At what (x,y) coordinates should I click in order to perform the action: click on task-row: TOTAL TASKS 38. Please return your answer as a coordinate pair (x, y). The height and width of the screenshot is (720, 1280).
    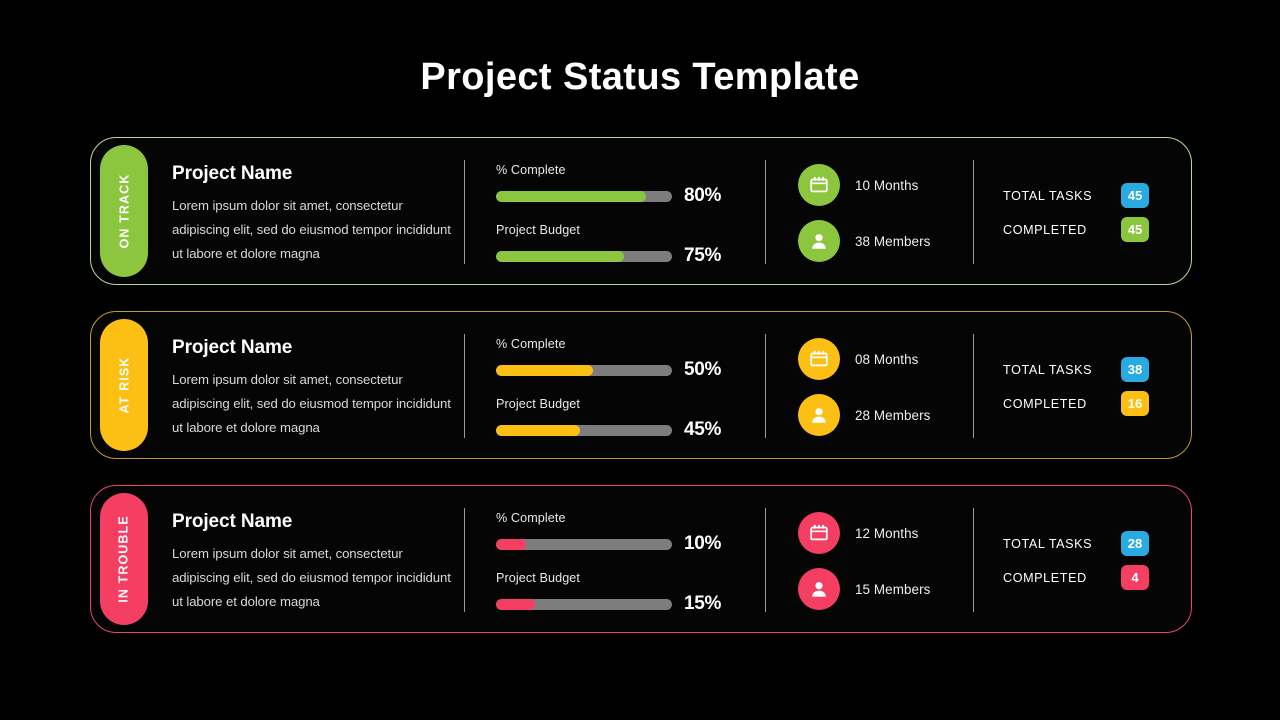
    Looking at the image, I should click on (1076, 369).